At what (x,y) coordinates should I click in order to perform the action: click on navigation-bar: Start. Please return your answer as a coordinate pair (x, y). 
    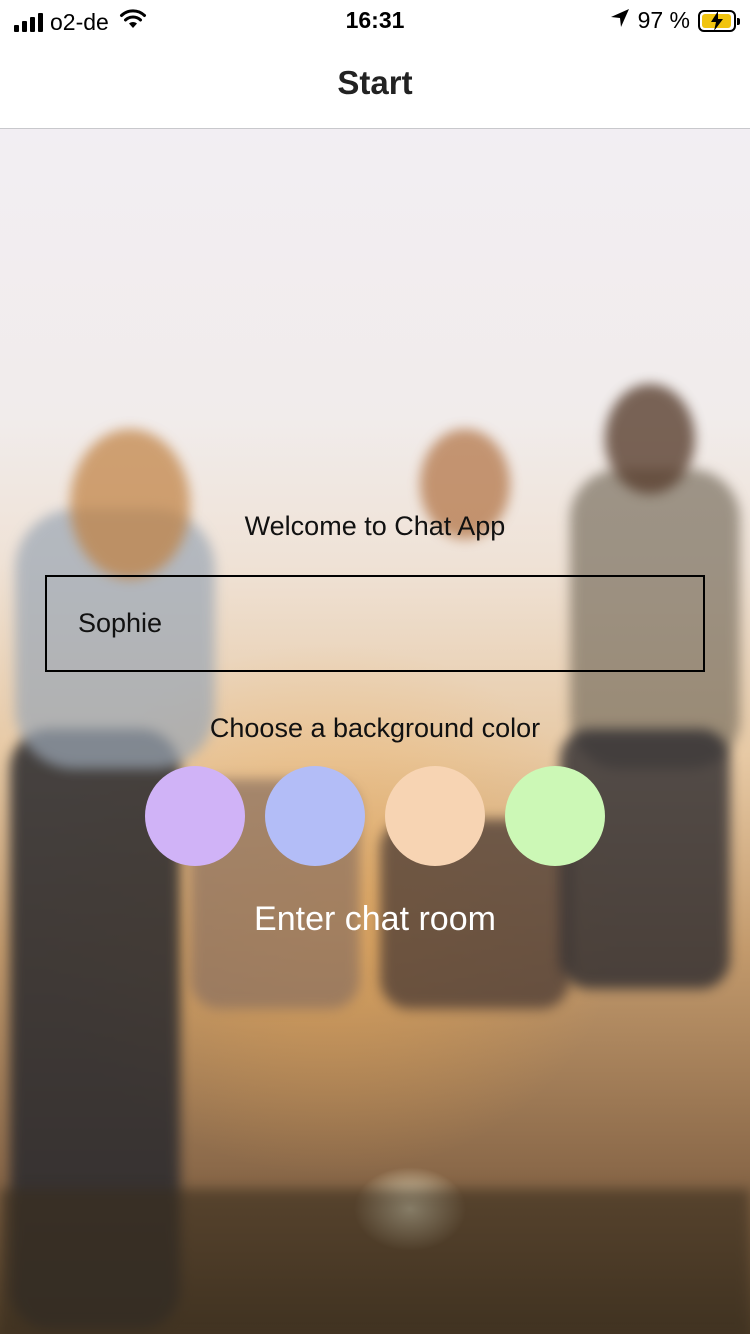
    Looking at the image, I should click on (375, 84).